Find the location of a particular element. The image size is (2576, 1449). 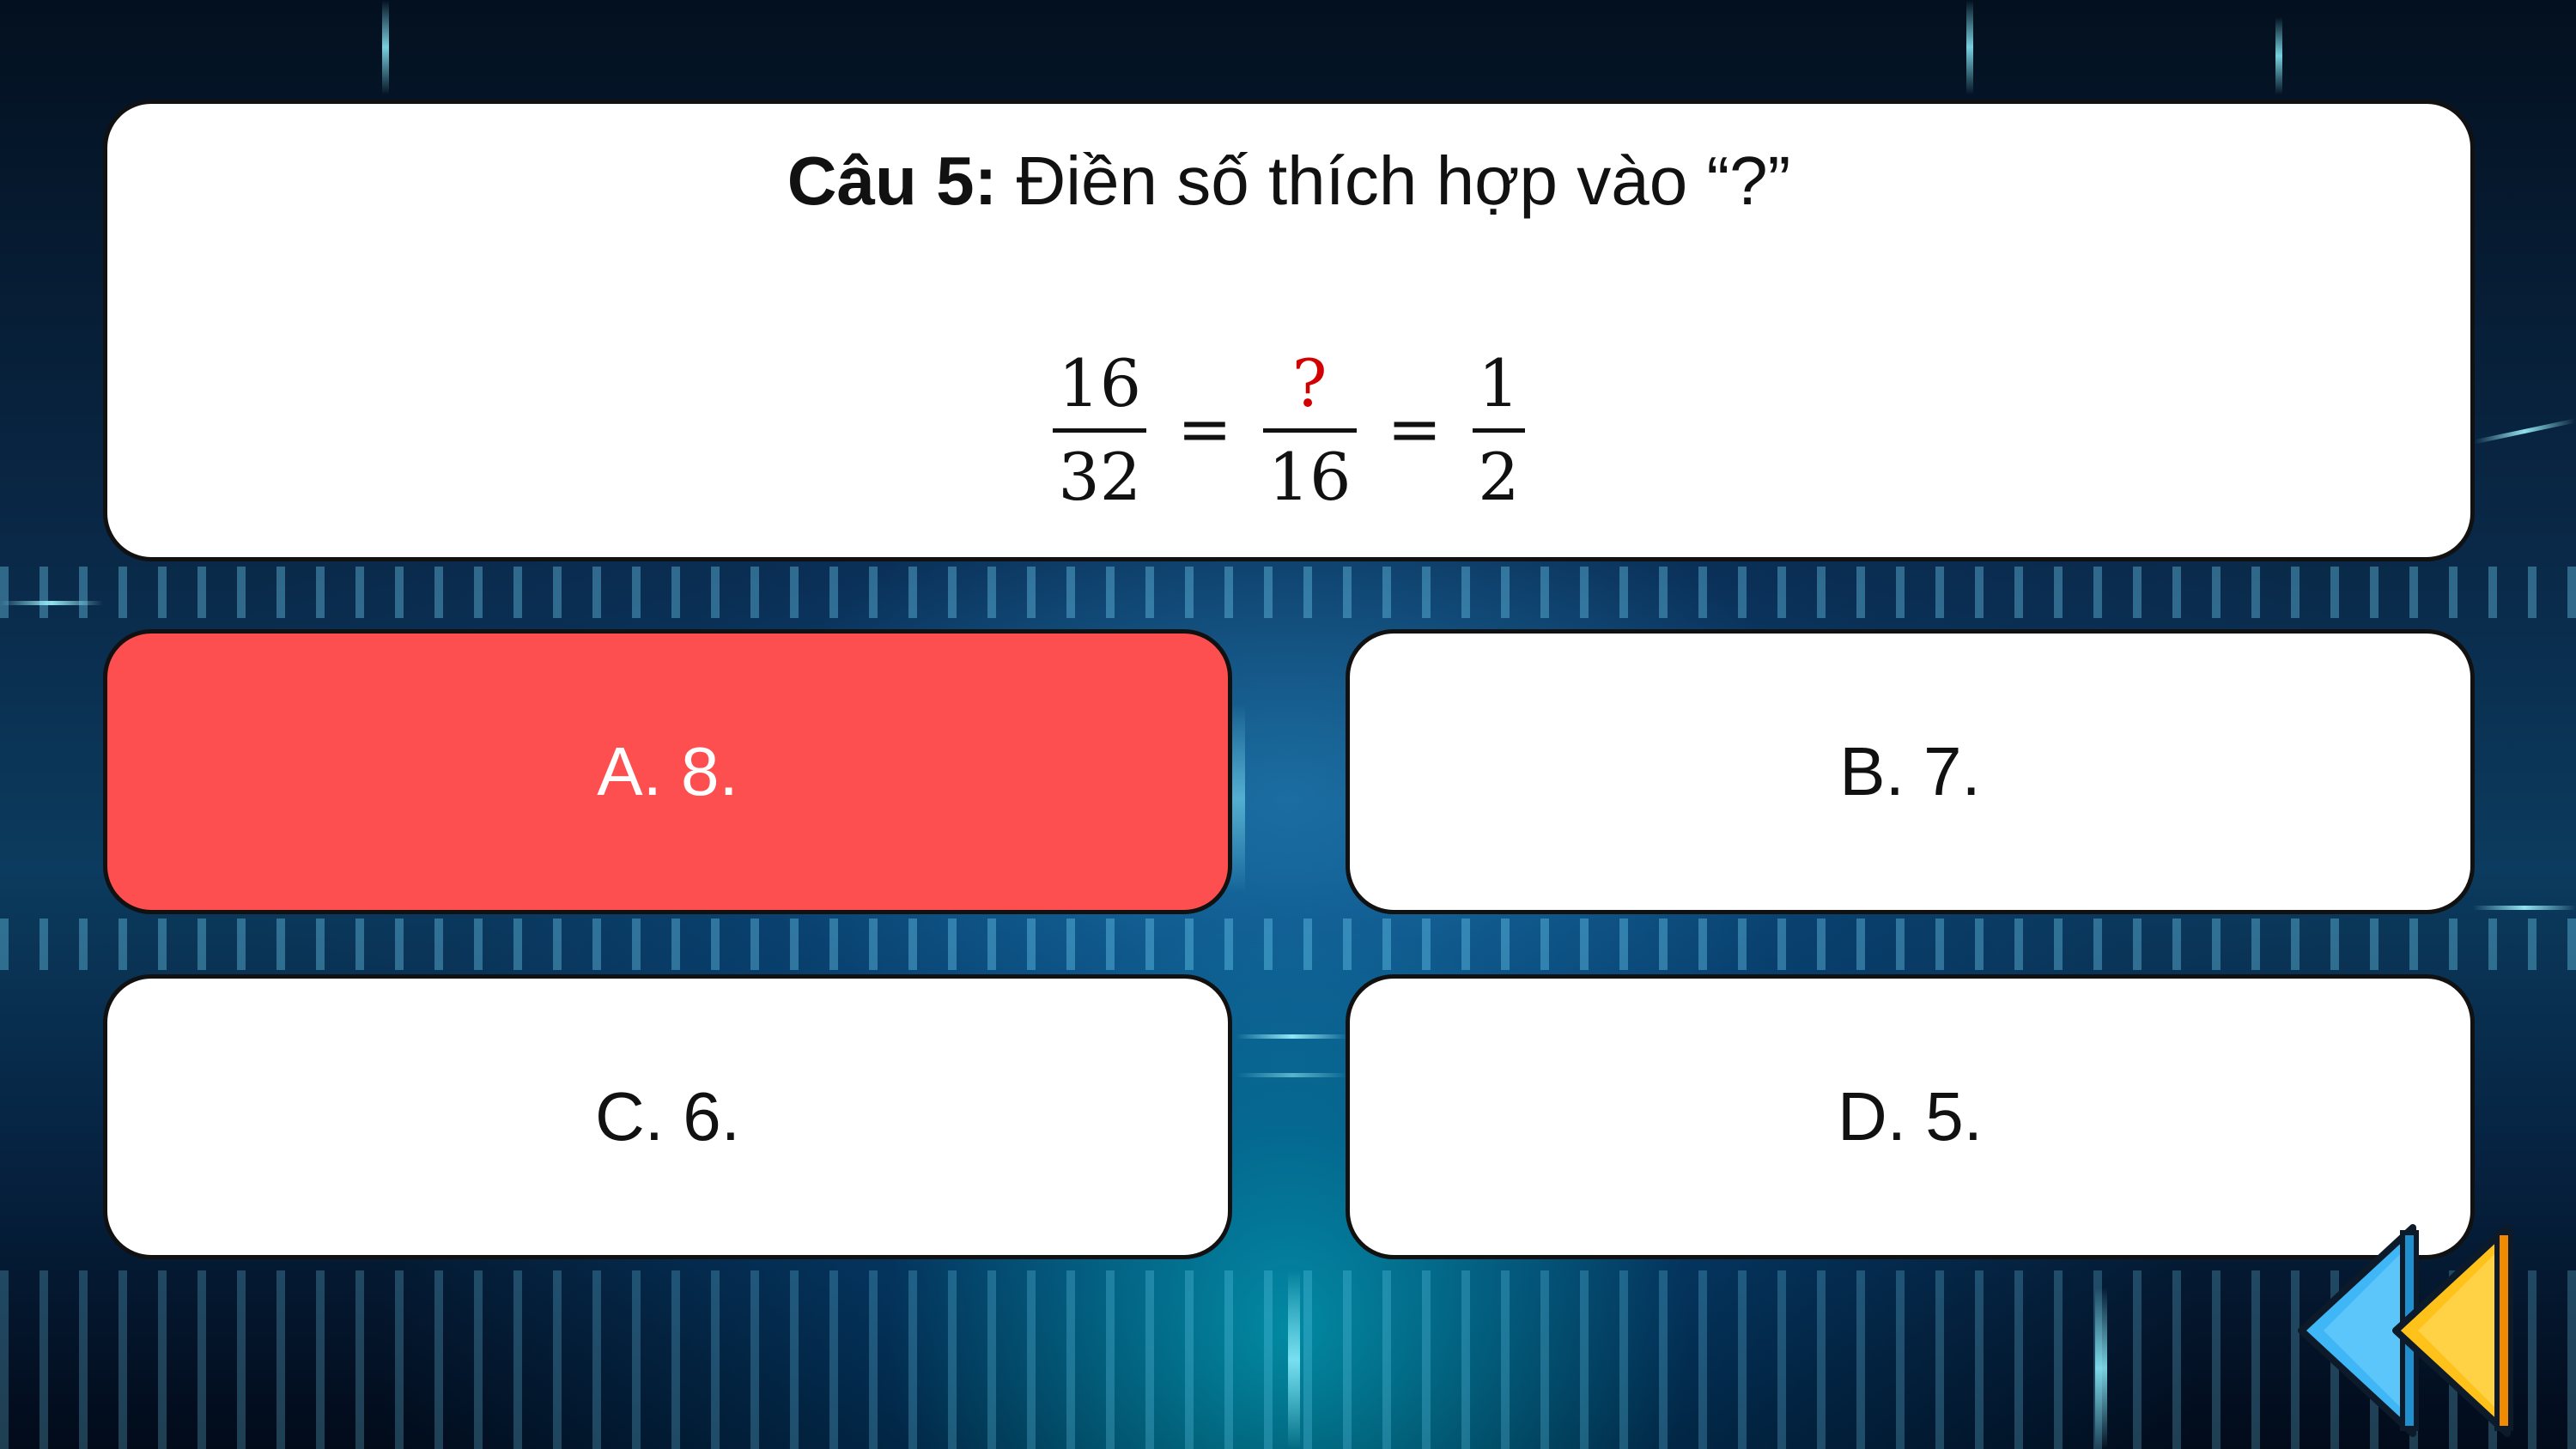

answer-option-c: C. 6. is located at coordinates (667, 1116).